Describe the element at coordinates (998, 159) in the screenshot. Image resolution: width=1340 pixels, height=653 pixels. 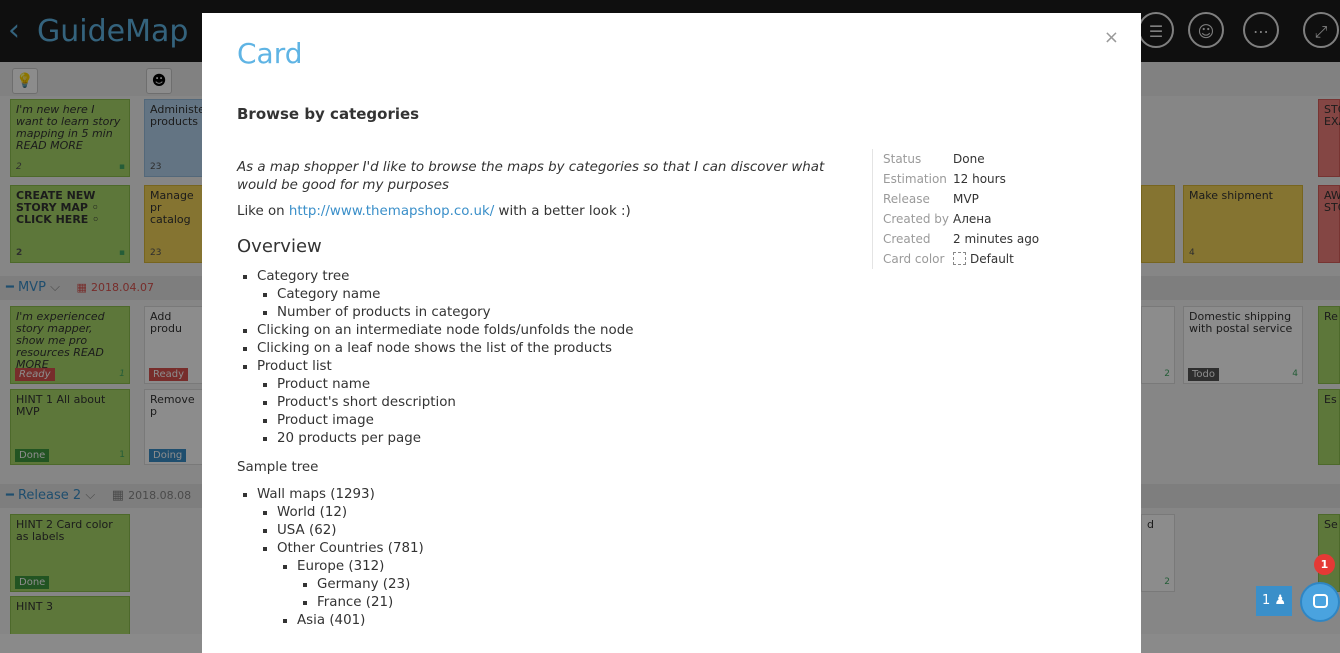
I see `status-row: Status Done` at that location.